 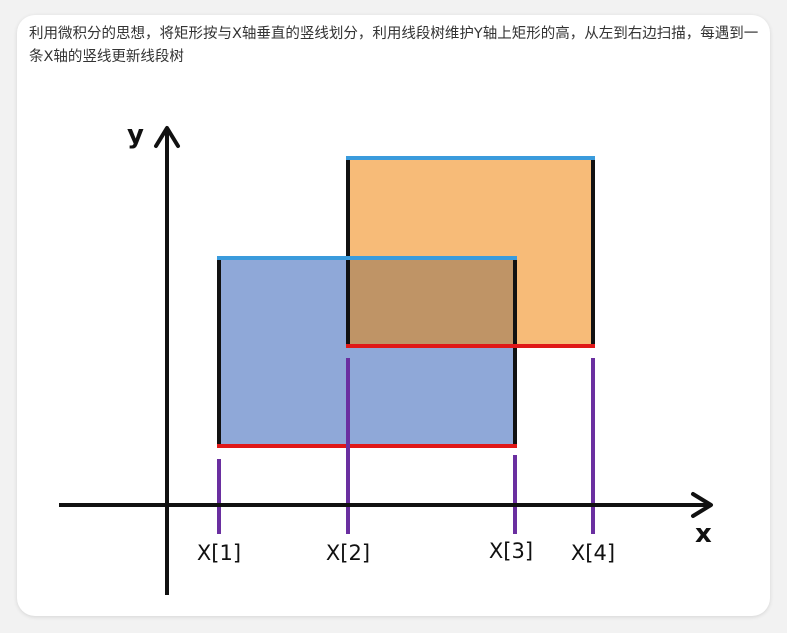 What do you see at coordinates (431, 302) in the screenshot?
I see `rect-overlap` at bounding box center [431, 302].